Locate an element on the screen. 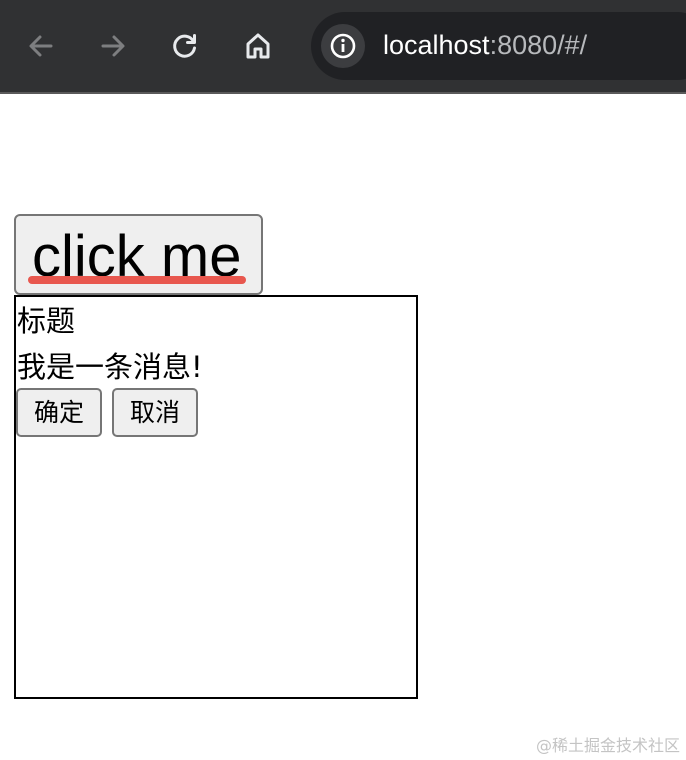  address-bar: localhost:8080/#/ is located at coordinates (498, 46).